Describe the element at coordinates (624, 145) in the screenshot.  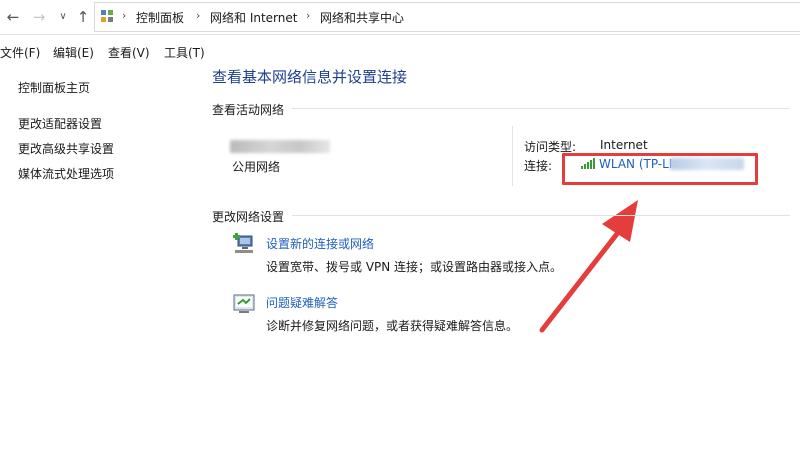
I see `access-type-value: Internet` at that location.